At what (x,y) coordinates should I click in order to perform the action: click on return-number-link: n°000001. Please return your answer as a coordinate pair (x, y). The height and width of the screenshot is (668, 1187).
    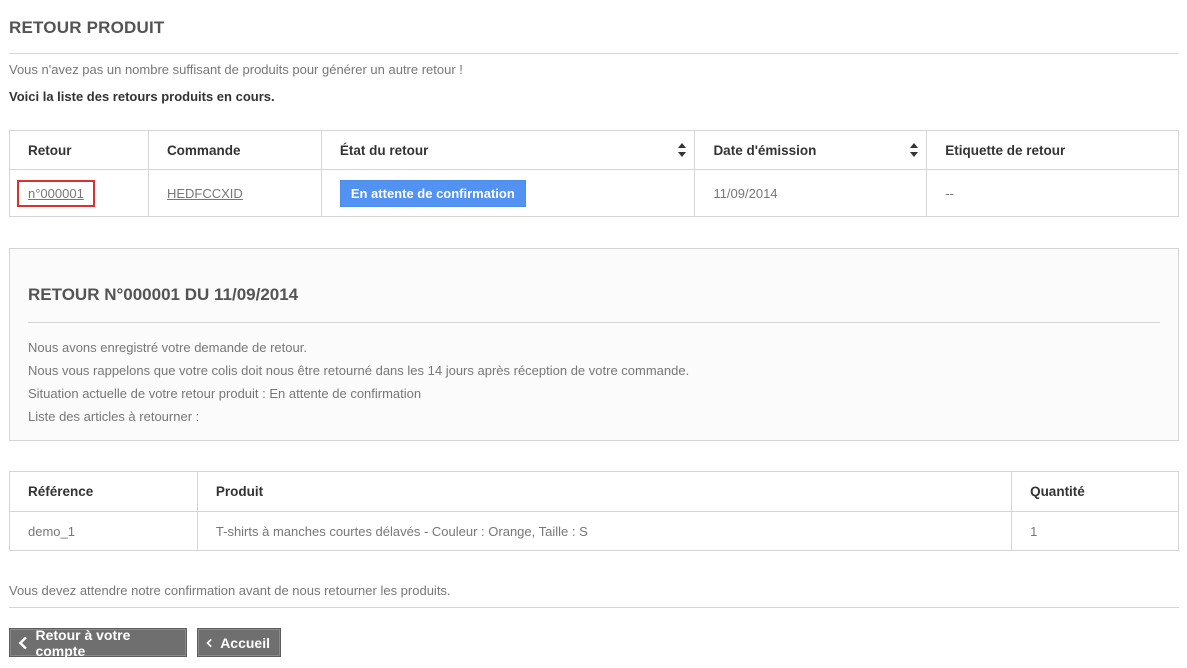
    Looking at the image, I should click on (56, 193).